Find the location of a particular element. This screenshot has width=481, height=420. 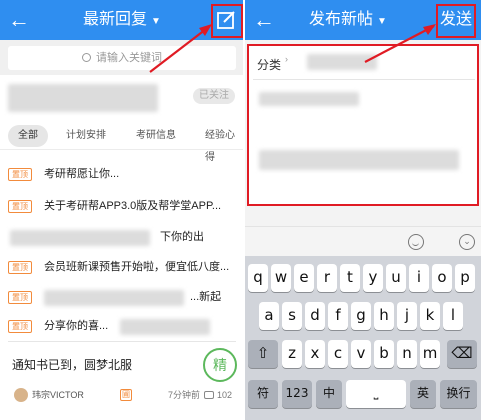

title-input is located at coordinates (309, 99).